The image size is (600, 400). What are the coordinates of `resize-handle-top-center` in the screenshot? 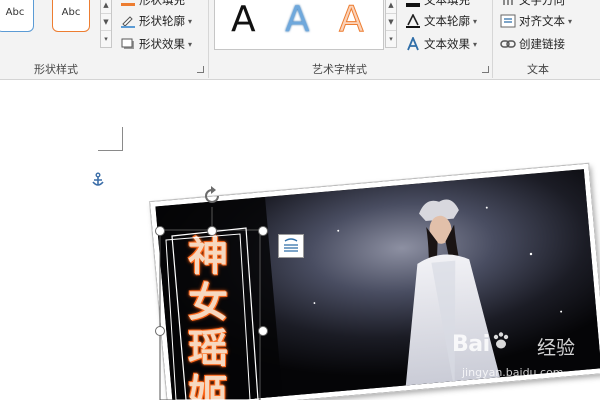 It's located at (212, 231).